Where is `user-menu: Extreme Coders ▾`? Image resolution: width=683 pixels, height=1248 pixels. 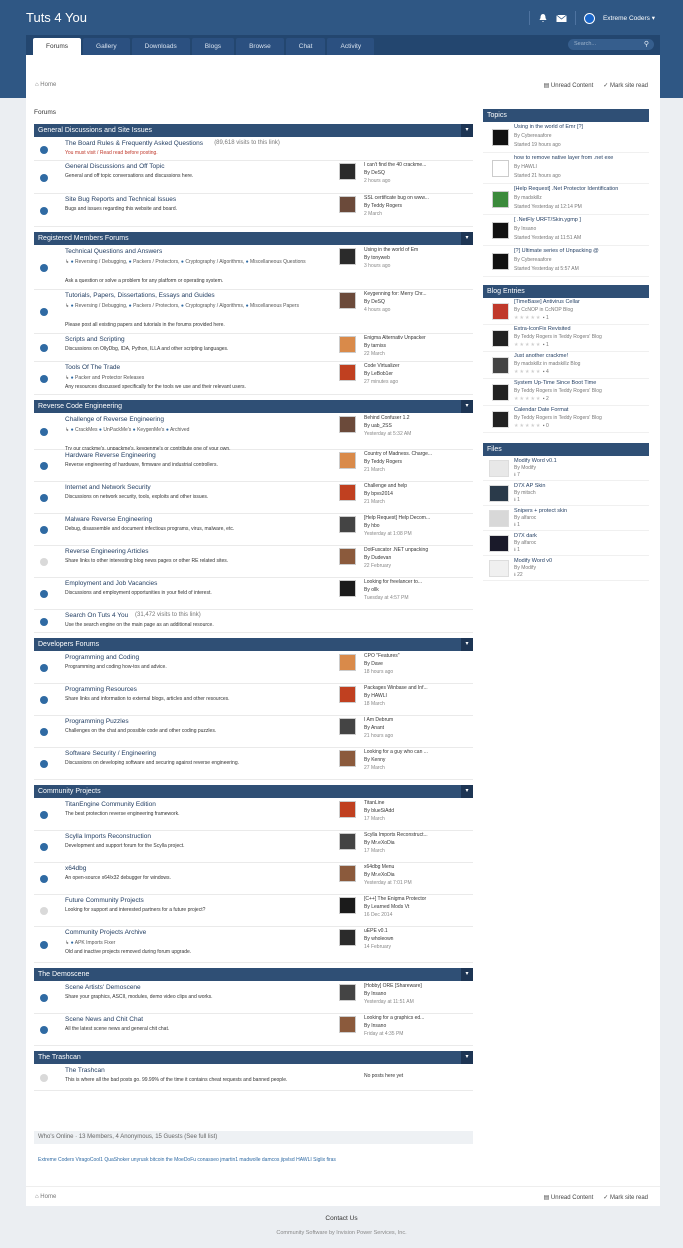
user-menu: Extreme Coders ▾ is located at coordinates (629, 18).